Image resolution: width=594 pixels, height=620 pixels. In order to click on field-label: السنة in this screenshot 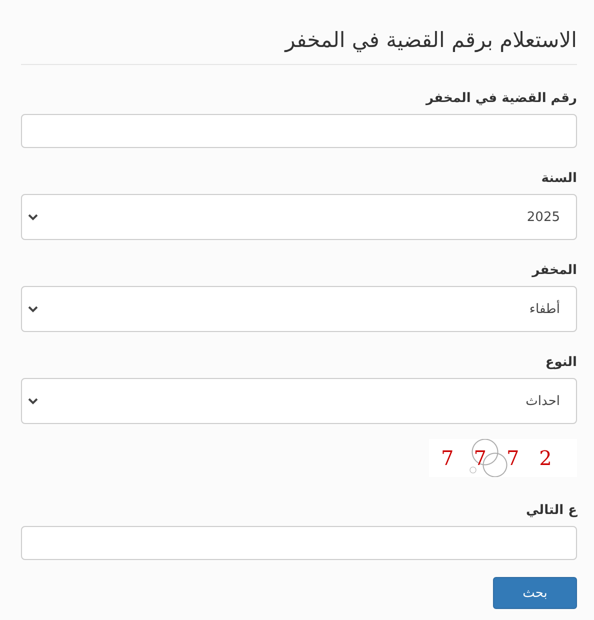, I will do `click(558, 178)`.